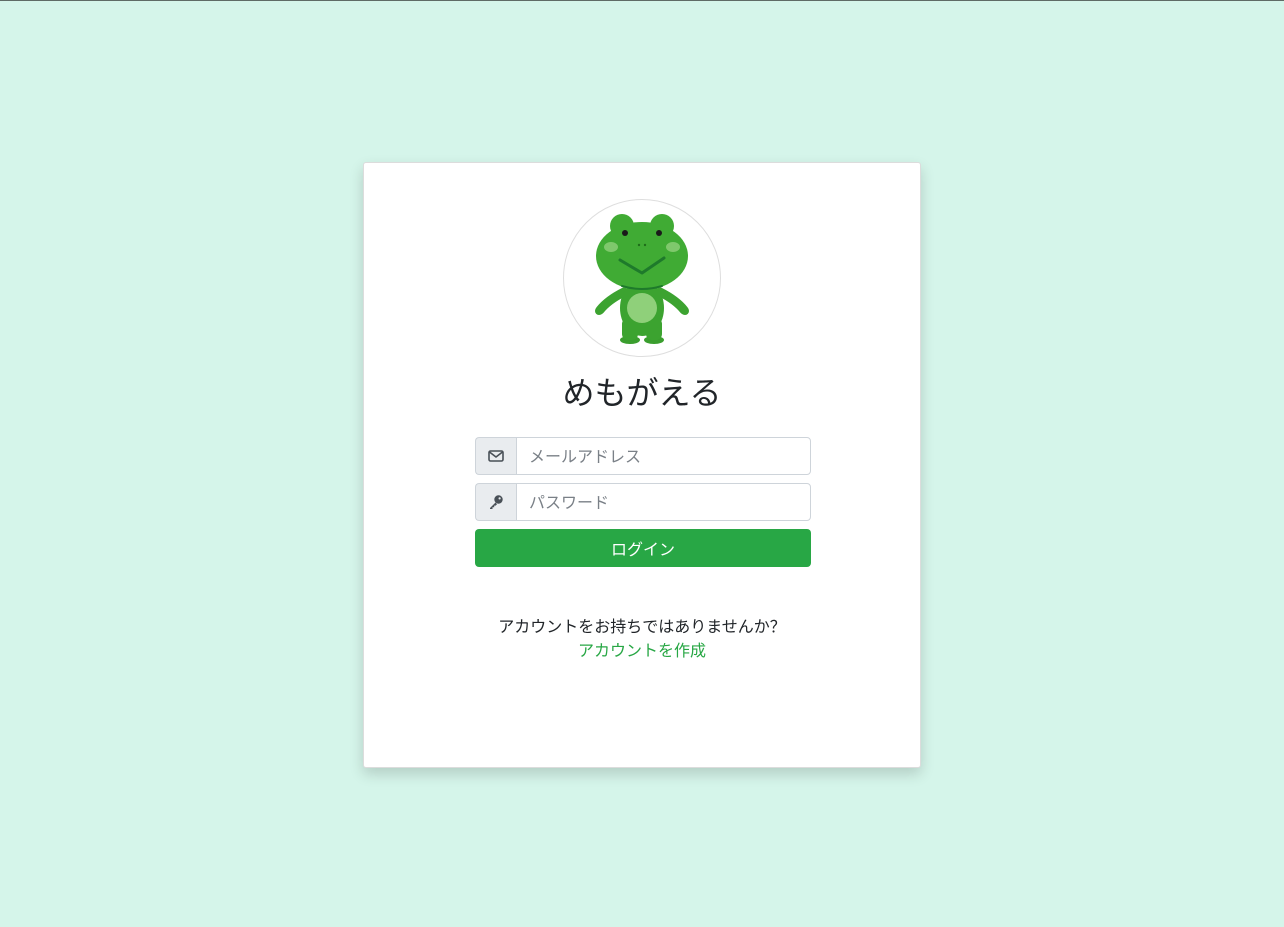 The width and height of the screenshot is (1284, 927). I want to click on frog-mascot-image, so click(642, 279).